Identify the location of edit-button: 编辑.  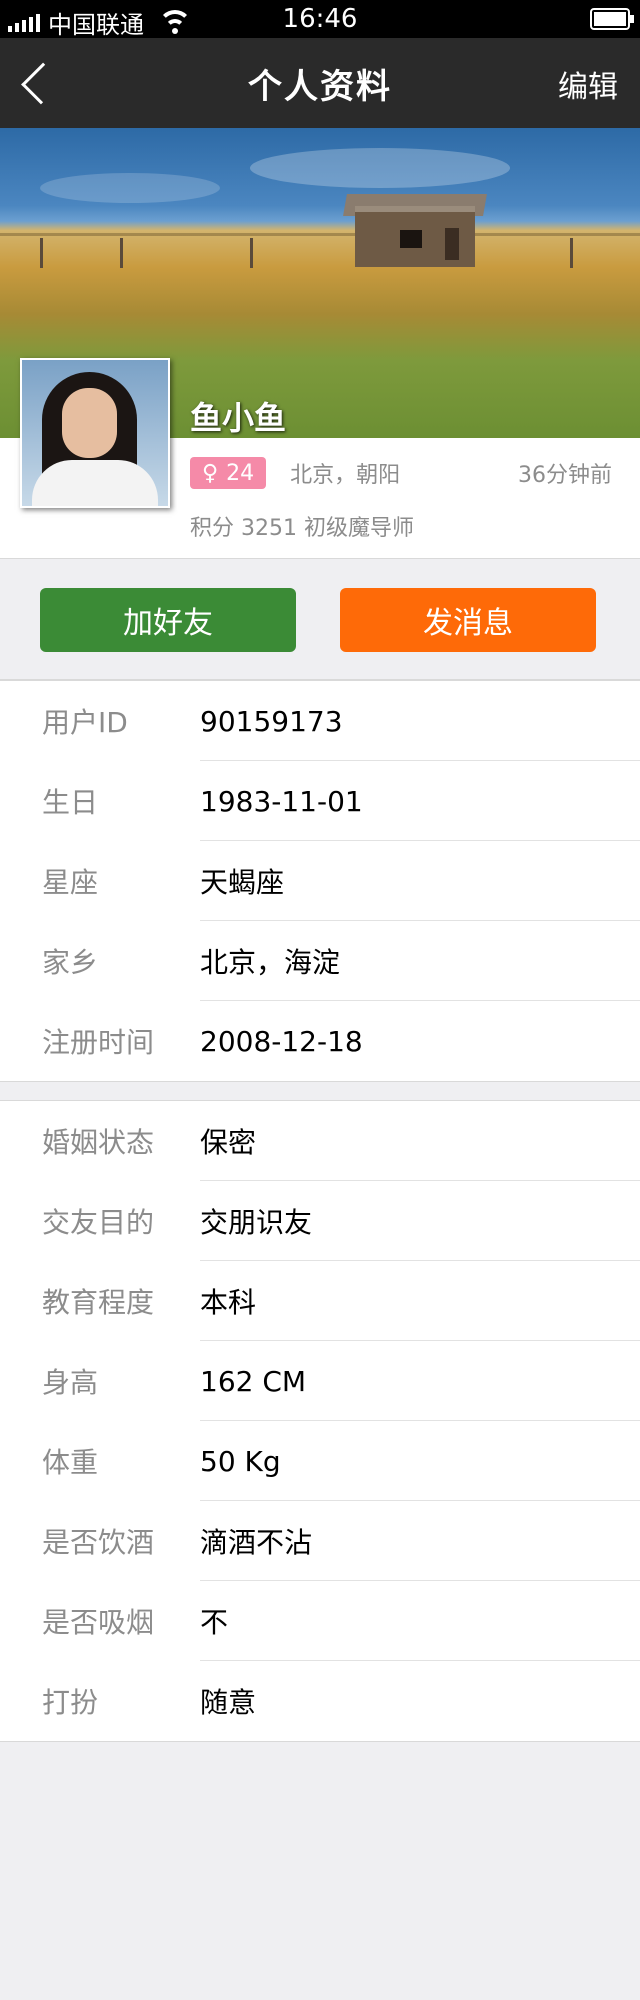
(588, 84).